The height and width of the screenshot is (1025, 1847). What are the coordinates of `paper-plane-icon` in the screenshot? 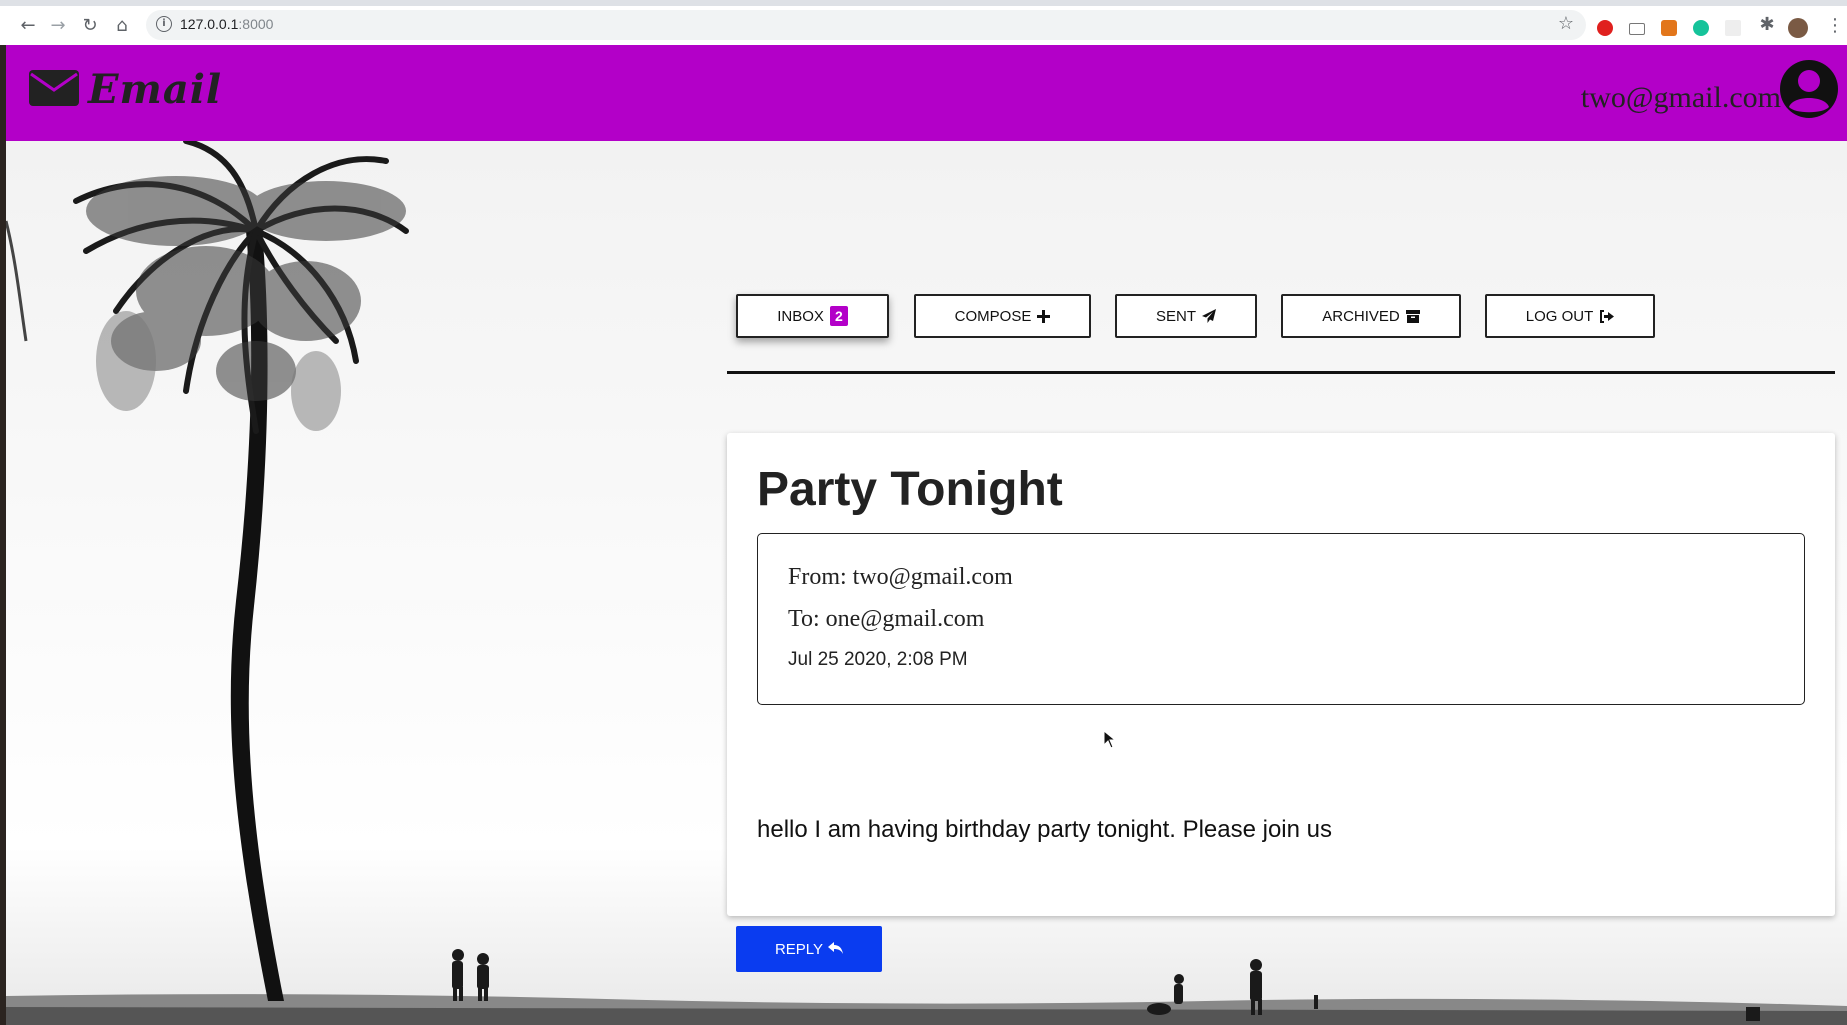 It's located at (1209, 316).